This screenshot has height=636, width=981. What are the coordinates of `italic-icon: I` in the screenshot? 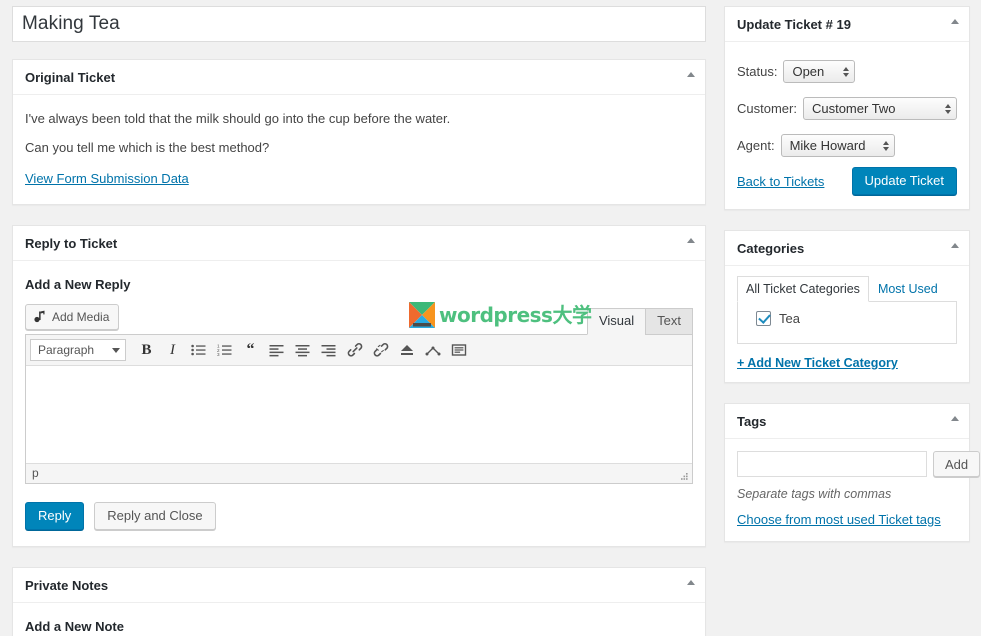 It's located at (172, 350).